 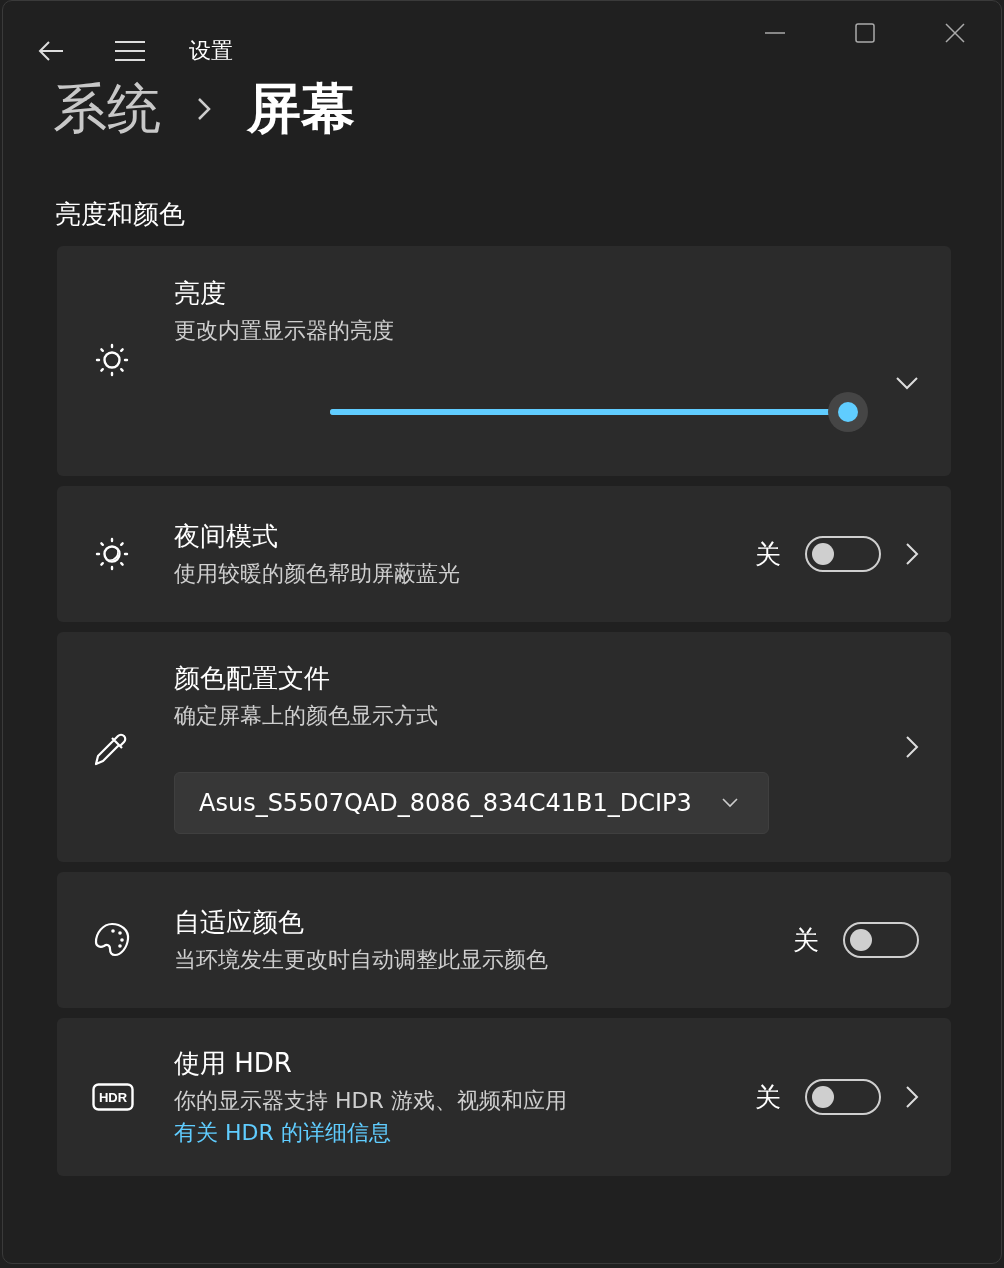 I want to click on setting-description: 确定屏幕上的颜色显示方式, so click(x=306, y=715).